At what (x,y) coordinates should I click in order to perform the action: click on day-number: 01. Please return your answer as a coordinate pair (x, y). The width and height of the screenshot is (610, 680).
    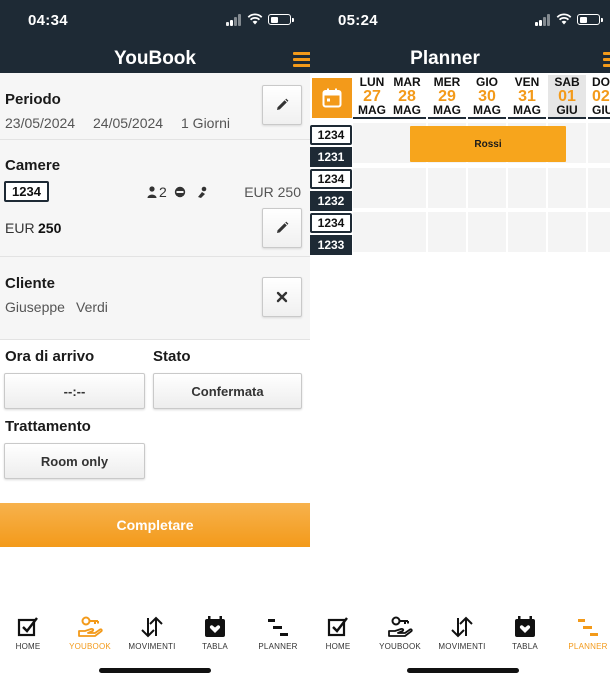
    Looking at the image, I should click on (567, 96).